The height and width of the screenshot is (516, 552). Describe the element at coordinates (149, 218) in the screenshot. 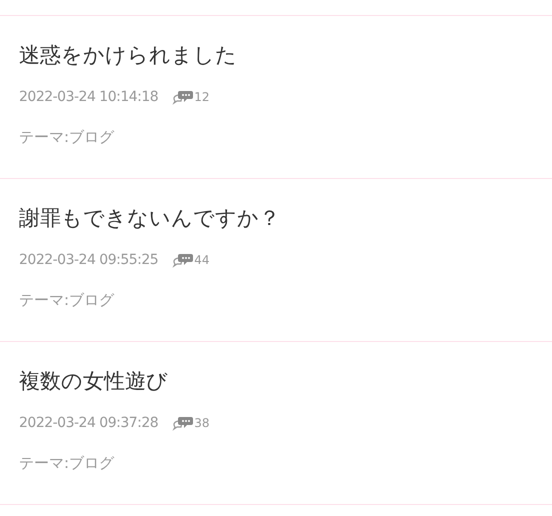

I see `entry-title: 謝罪もできないんですか？` at that location.